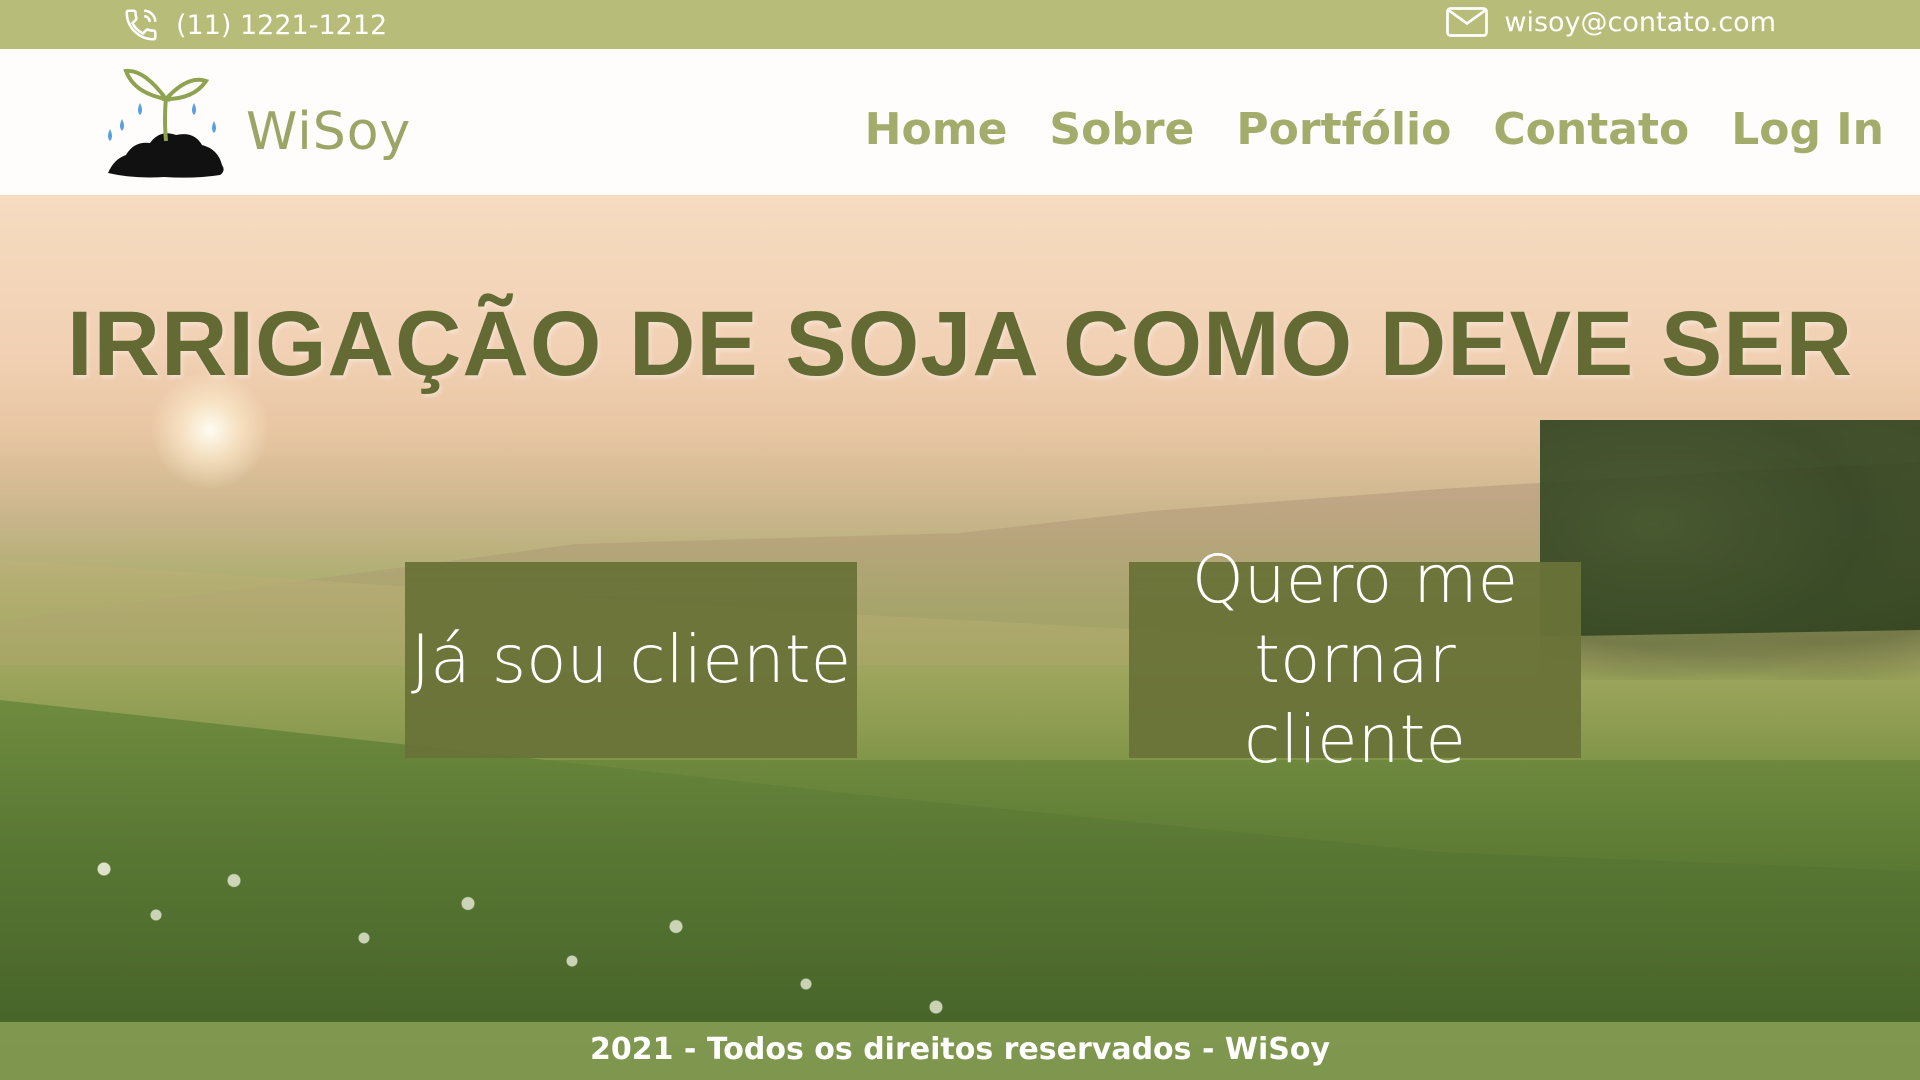  I want to click on logo: WiSoy, so click(257, 122).